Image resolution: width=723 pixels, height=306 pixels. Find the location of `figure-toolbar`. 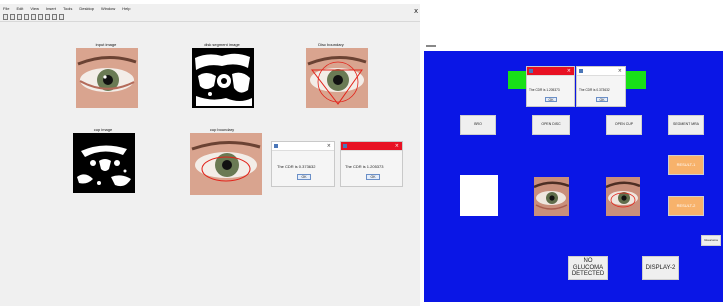

figure-toolbar is located at coordinates (210, 17).